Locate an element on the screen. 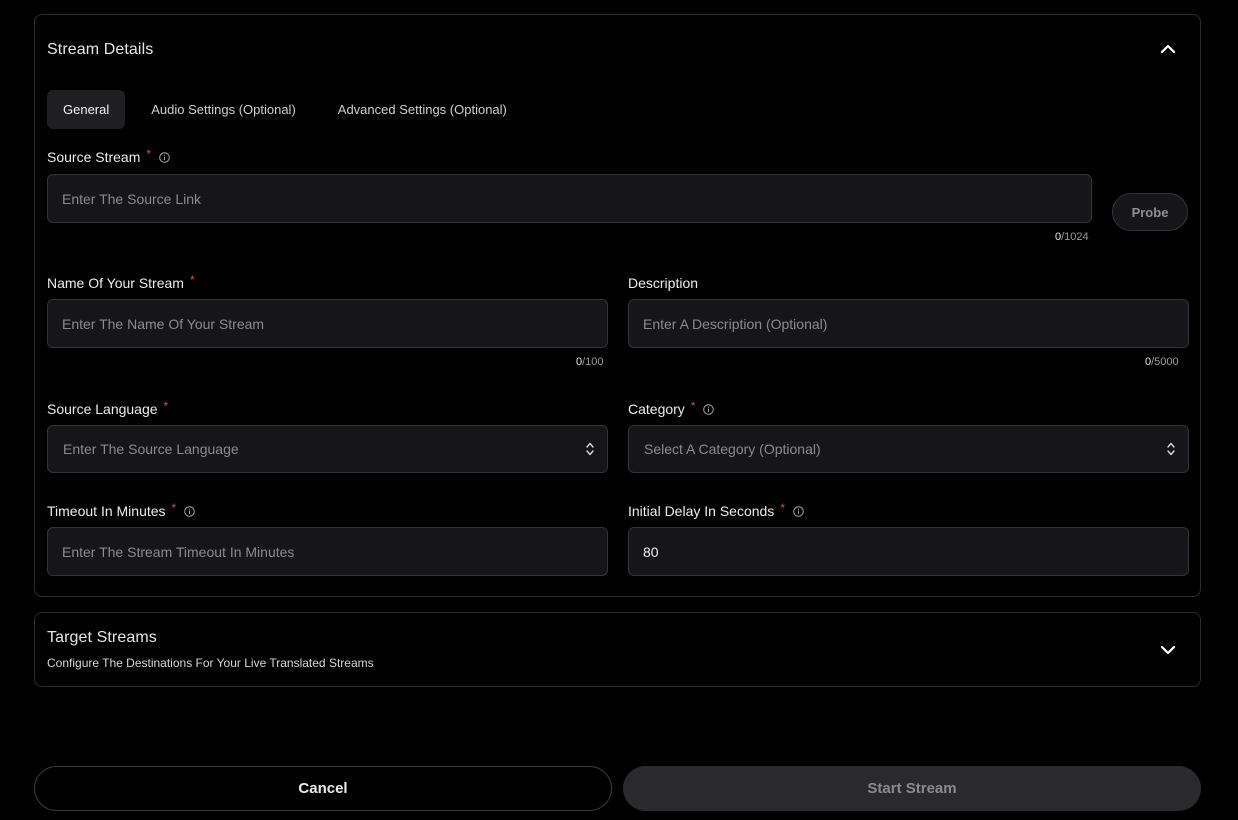  initial-delay-field is located at coordinates (908, 551).